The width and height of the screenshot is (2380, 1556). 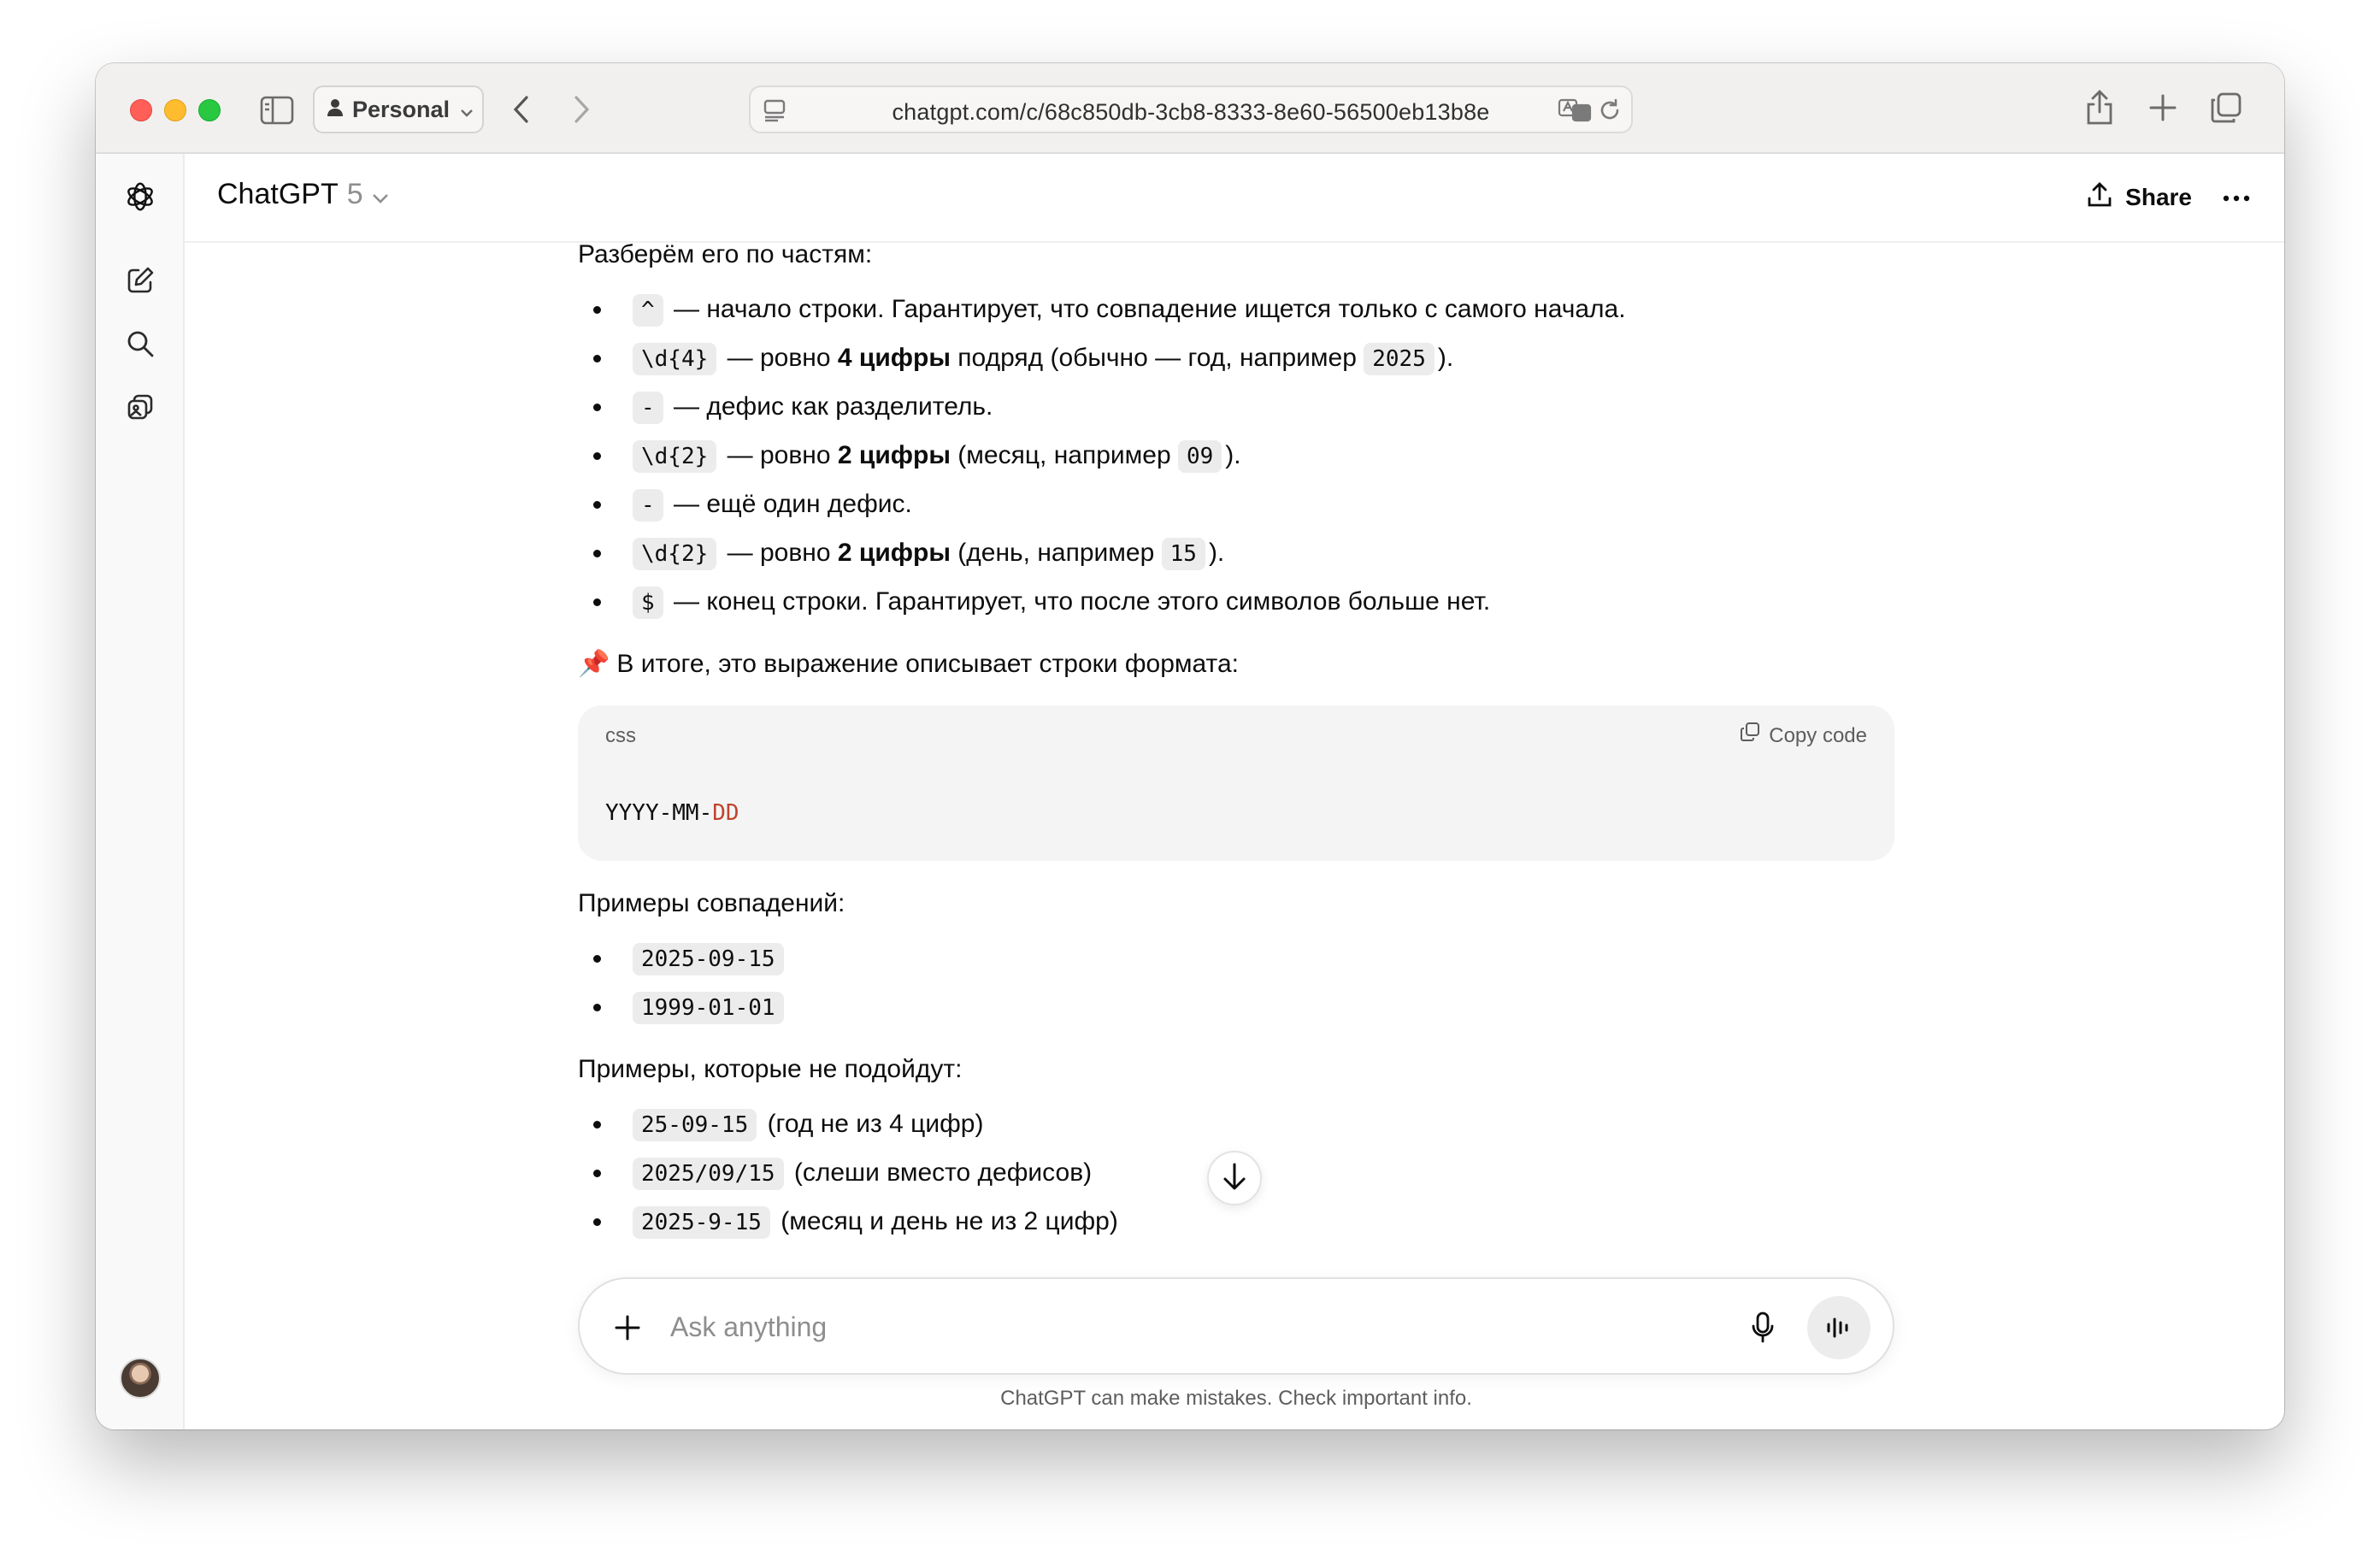 What do you see at coordinates (712, 903) in the screenshot?
I see `matches-heading: Примеры совпадений:` at bounding box center [712, 903].